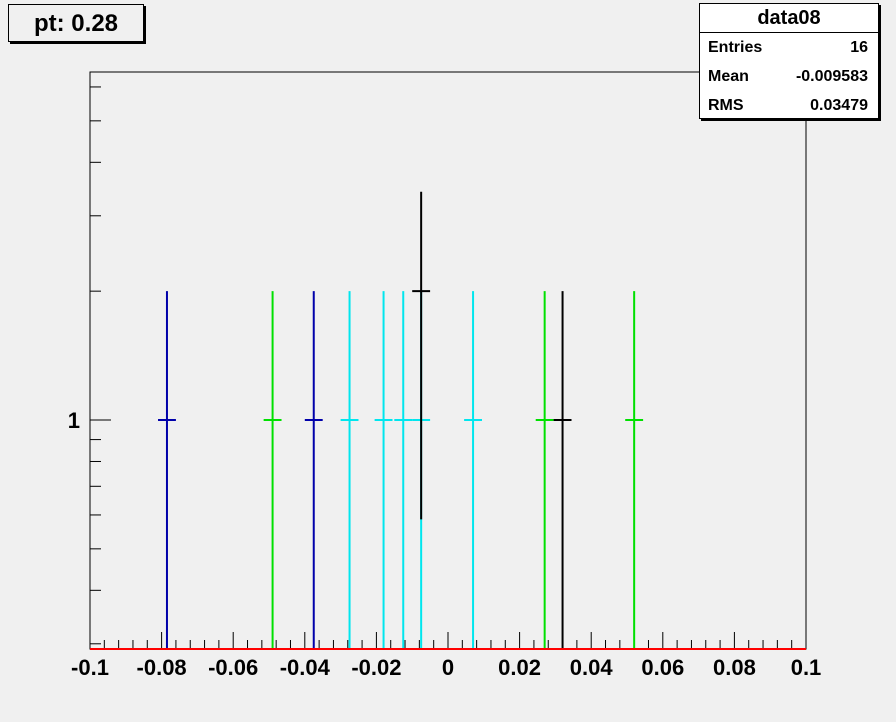 Image resolution: width=896 pixels, height=722 pixels. Describe the element at coordinates (726, 105) in the screenshot. I see `stats-label: RMS` at that location.